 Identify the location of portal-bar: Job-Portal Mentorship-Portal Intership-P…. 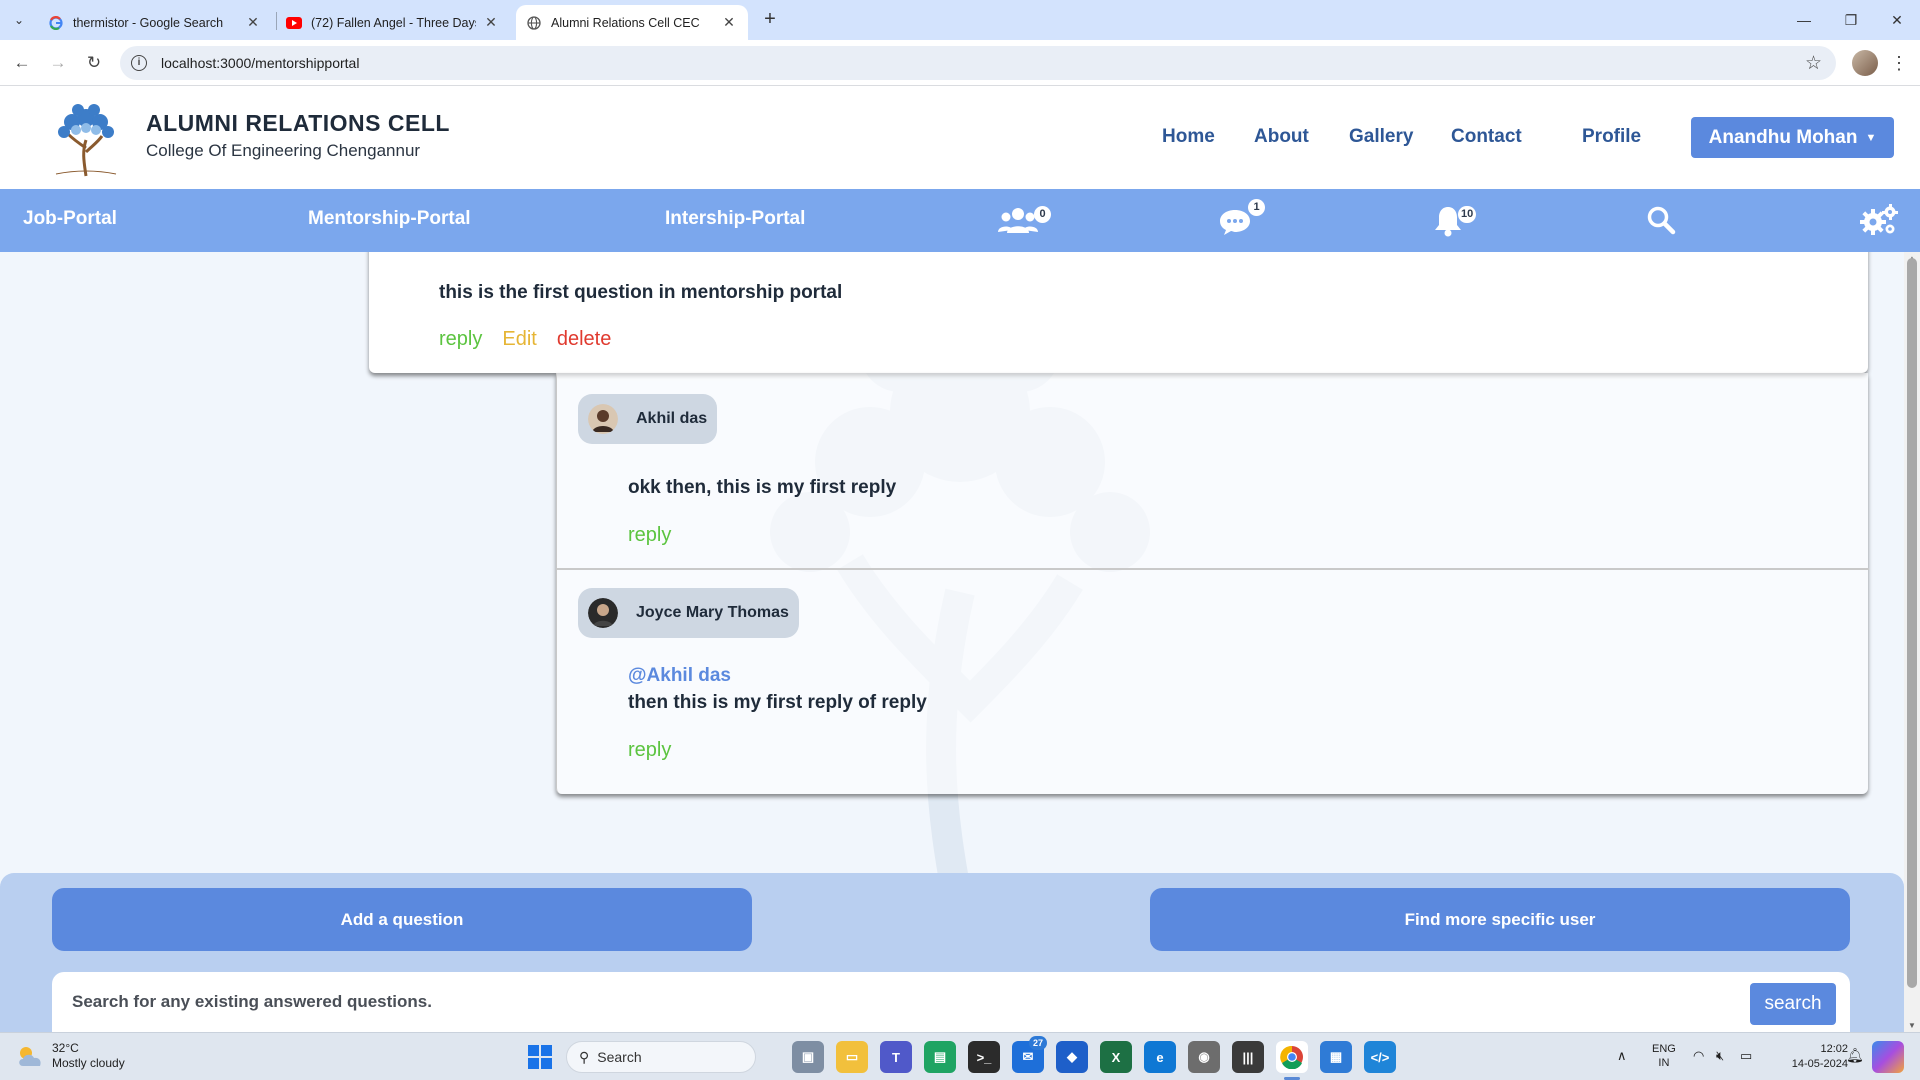
(960, 220).